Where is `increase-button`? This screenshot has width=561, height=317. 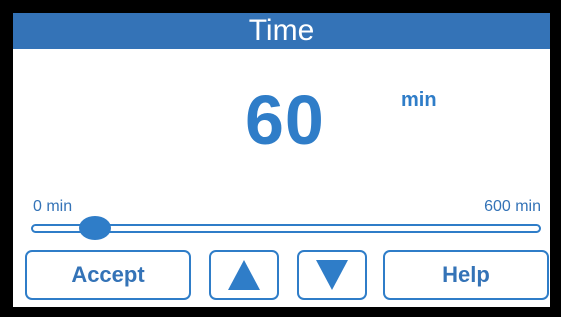 increase-button is located at coordinates (244, 275).